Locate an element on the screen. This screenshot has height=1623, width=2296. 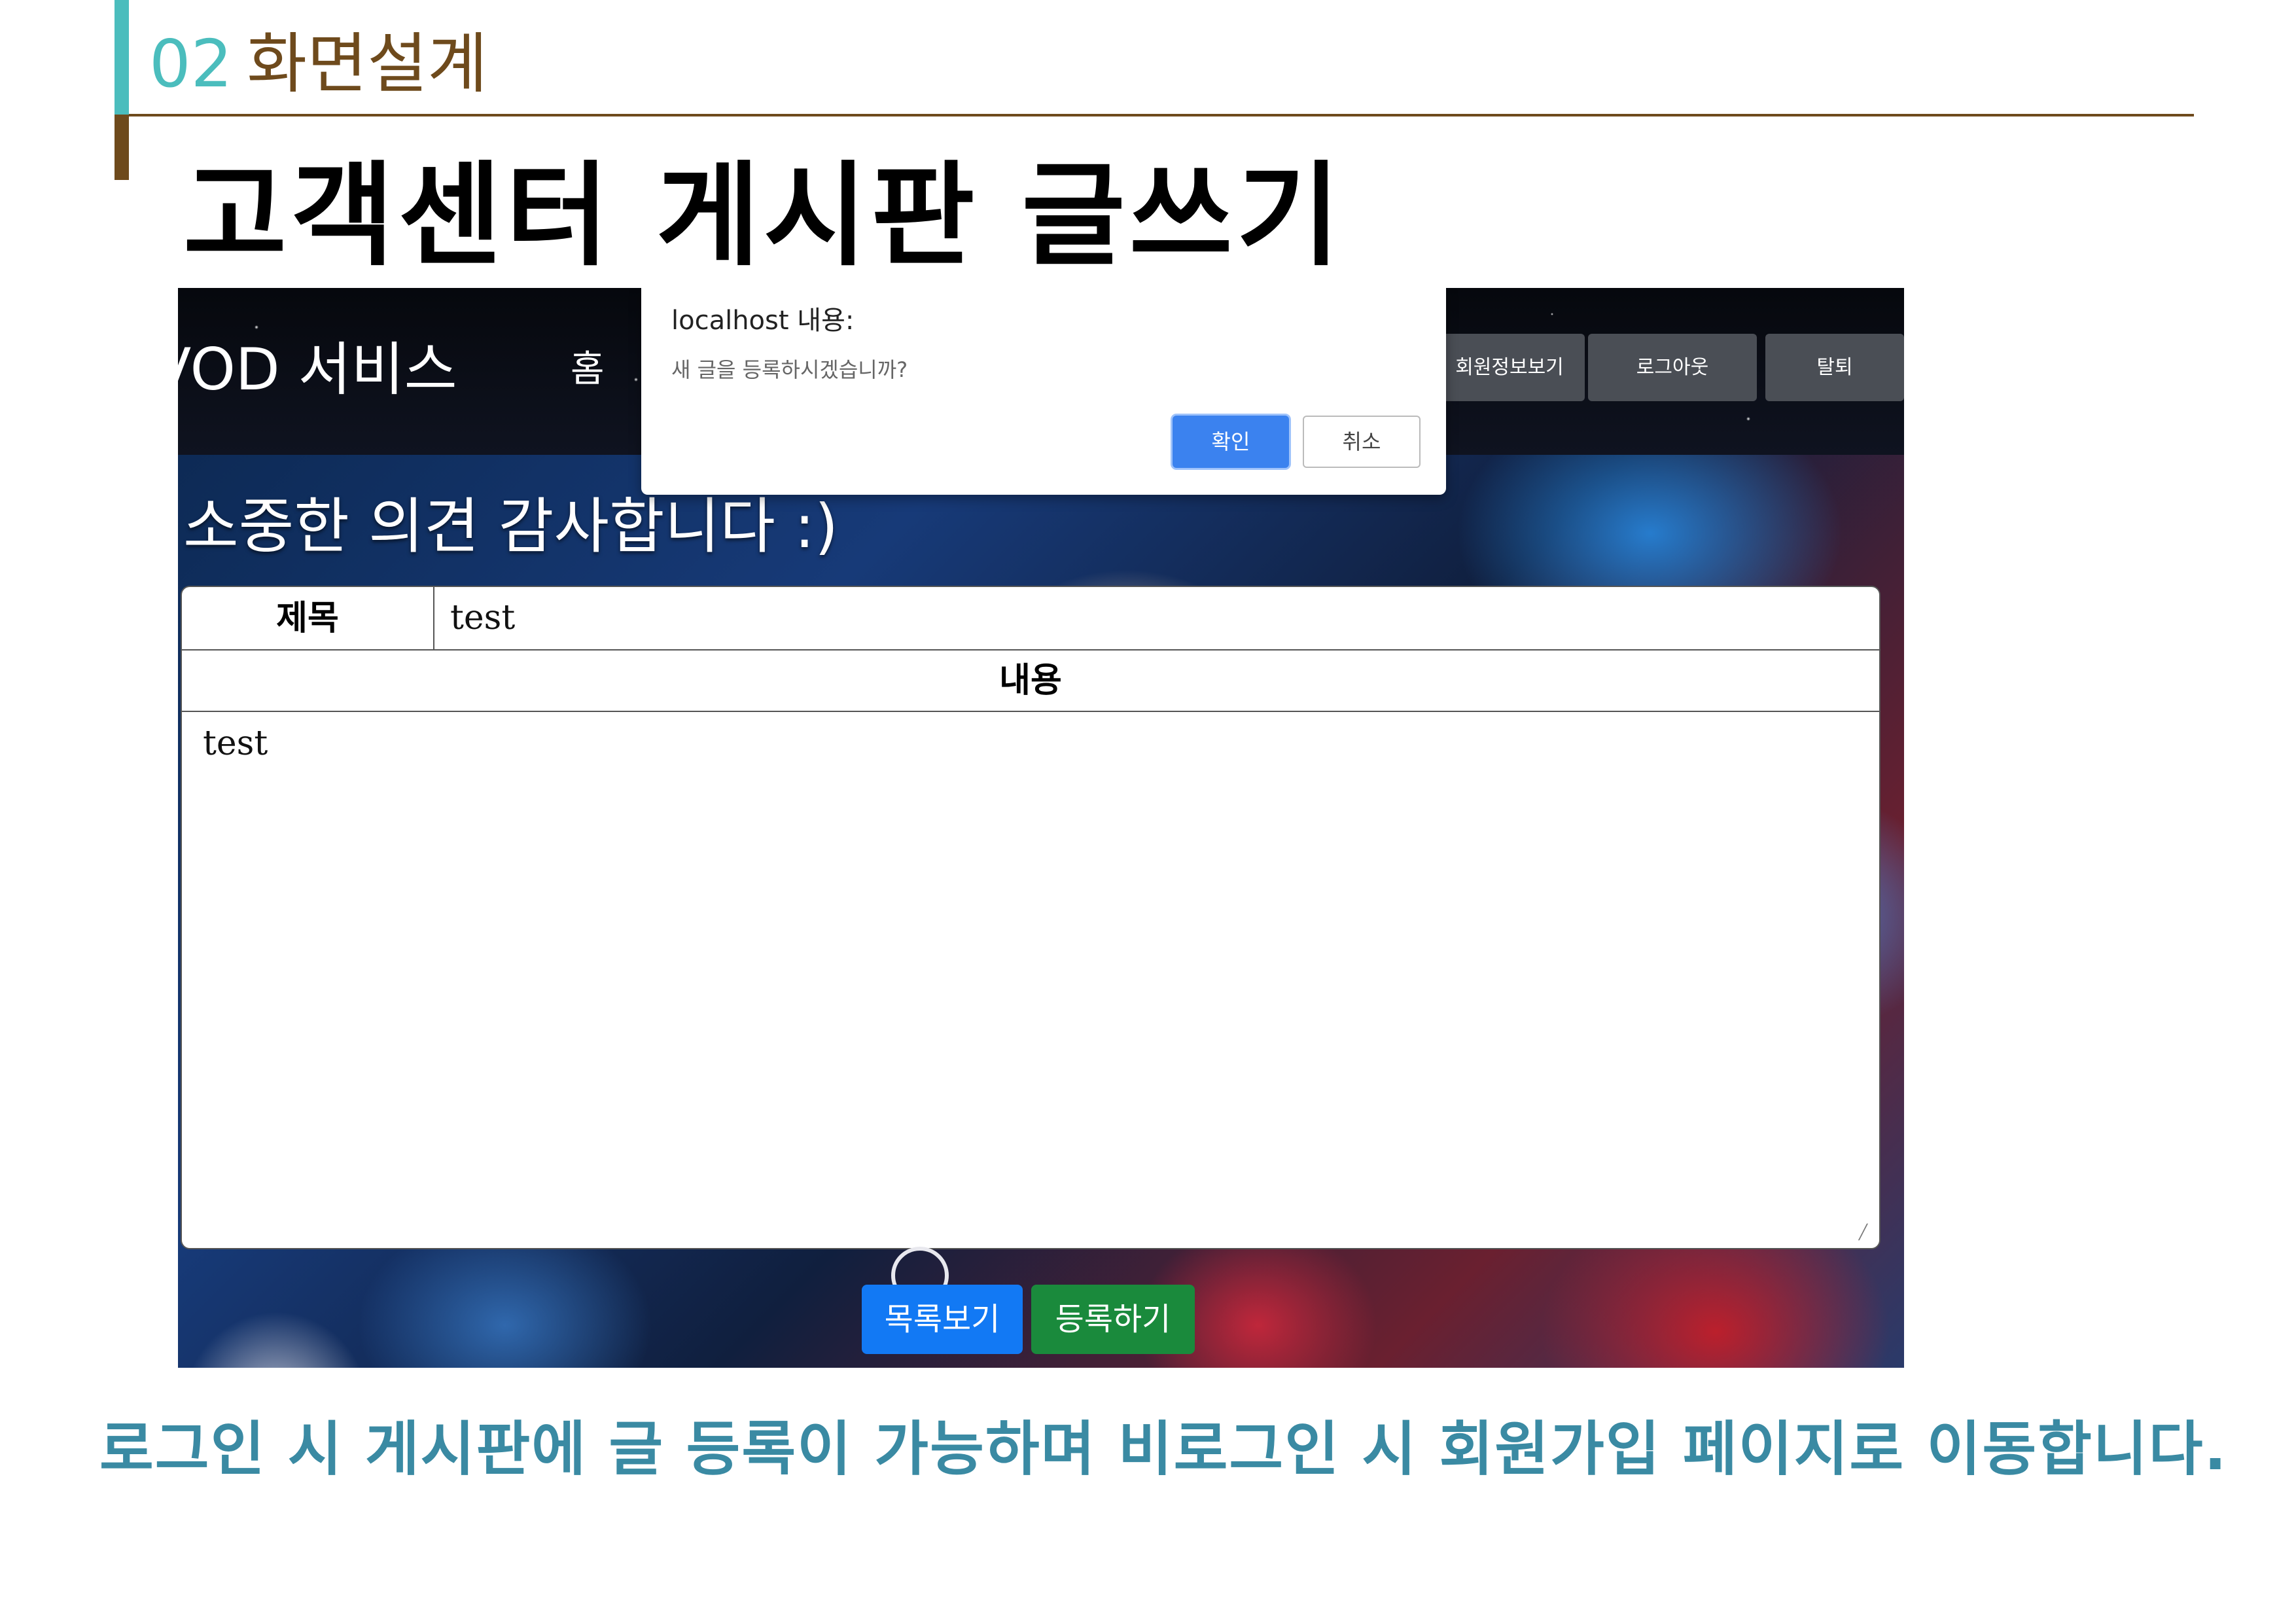
nav-withdraw-button: 탈퇴 is located at coordinates (1835, 367).